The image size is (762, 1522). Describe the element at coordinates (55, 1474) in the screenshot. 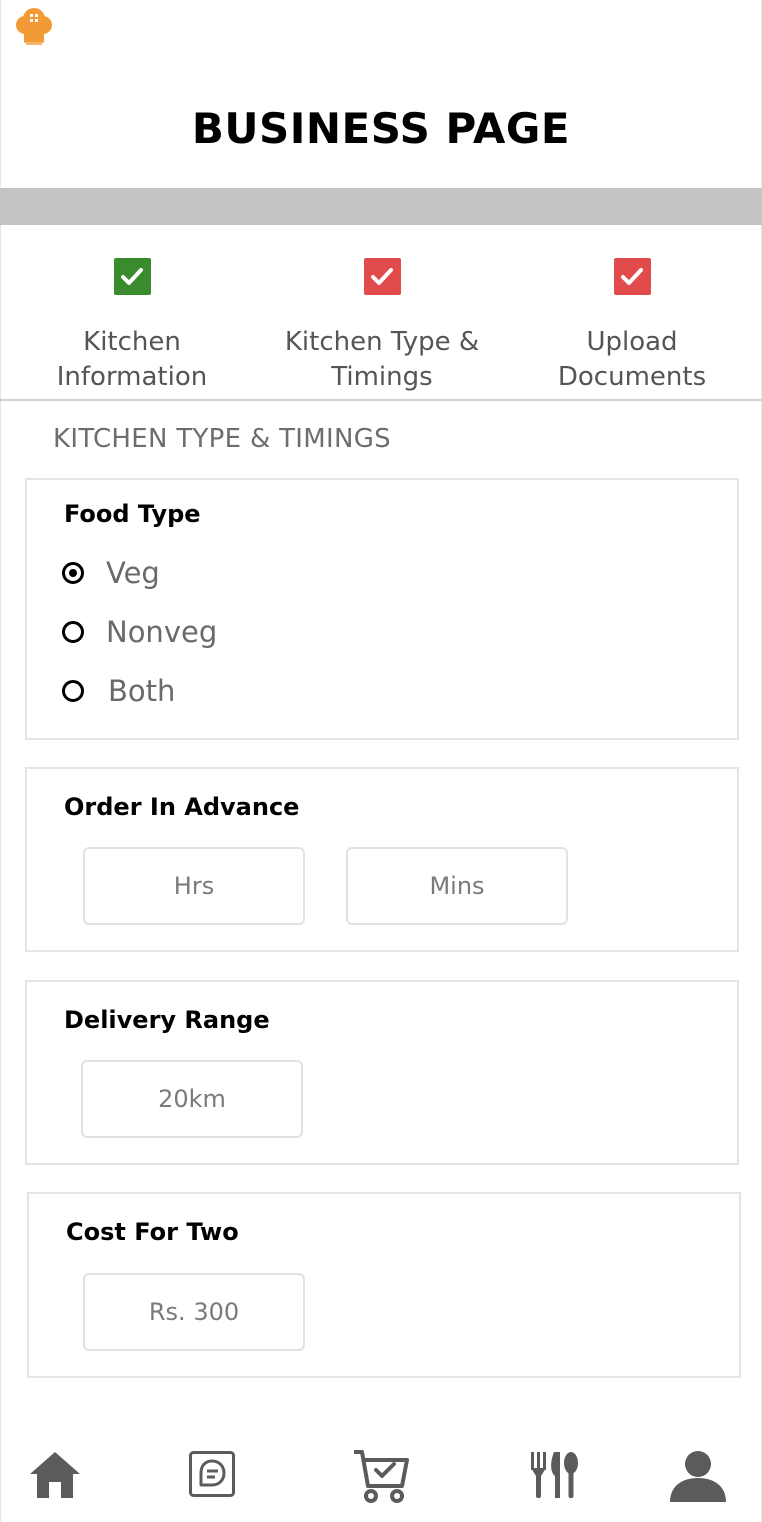

I see `home-icon` at that location.